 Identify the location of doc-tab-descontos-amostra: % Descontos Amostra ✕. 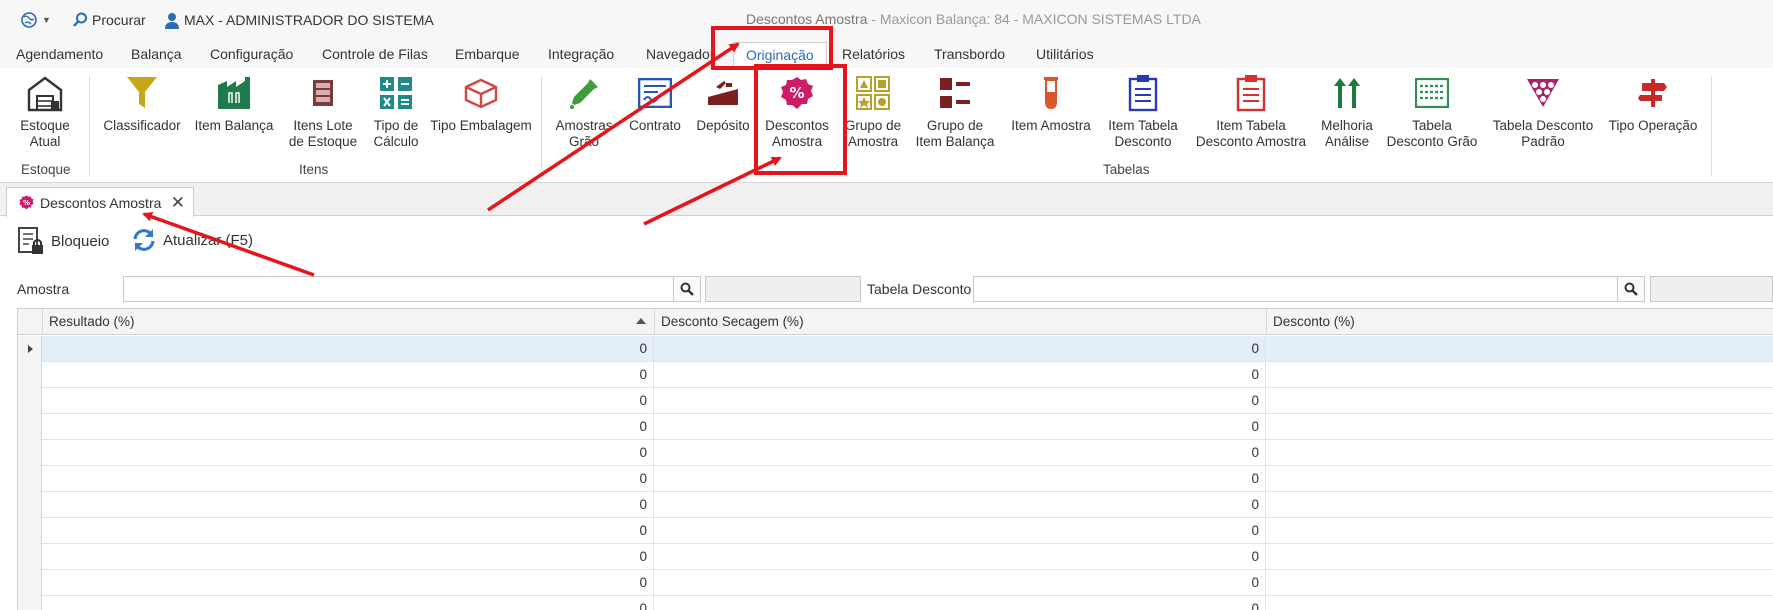
(100, 202).